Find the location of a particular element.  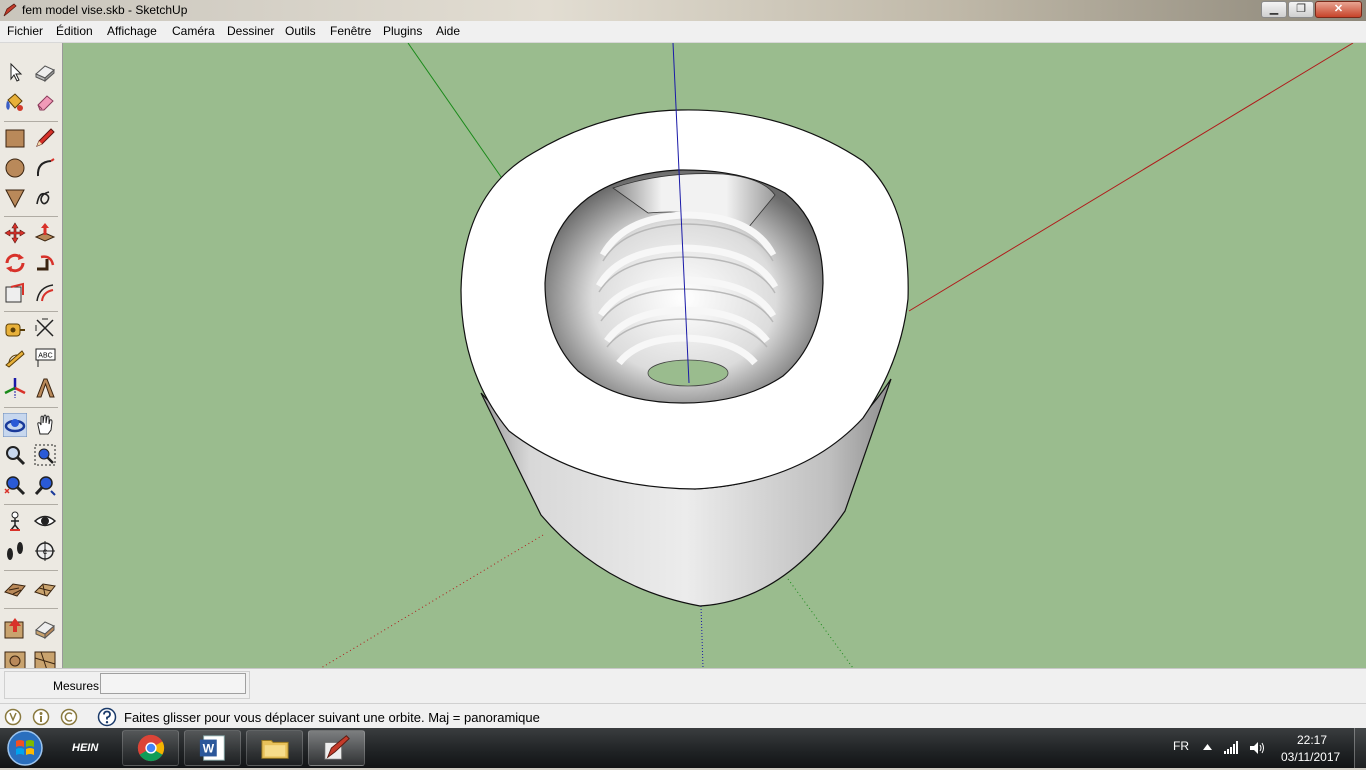

measurements-bar: Mesures is located at coordinates (683, 685).